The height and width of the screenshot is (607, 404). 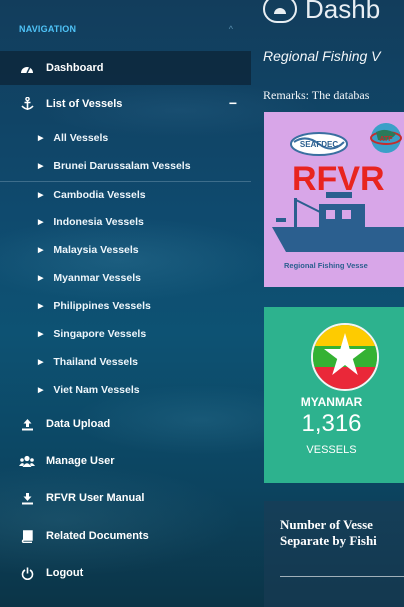 I want to click on org2-text: ATF, so click(x=386, y=139).